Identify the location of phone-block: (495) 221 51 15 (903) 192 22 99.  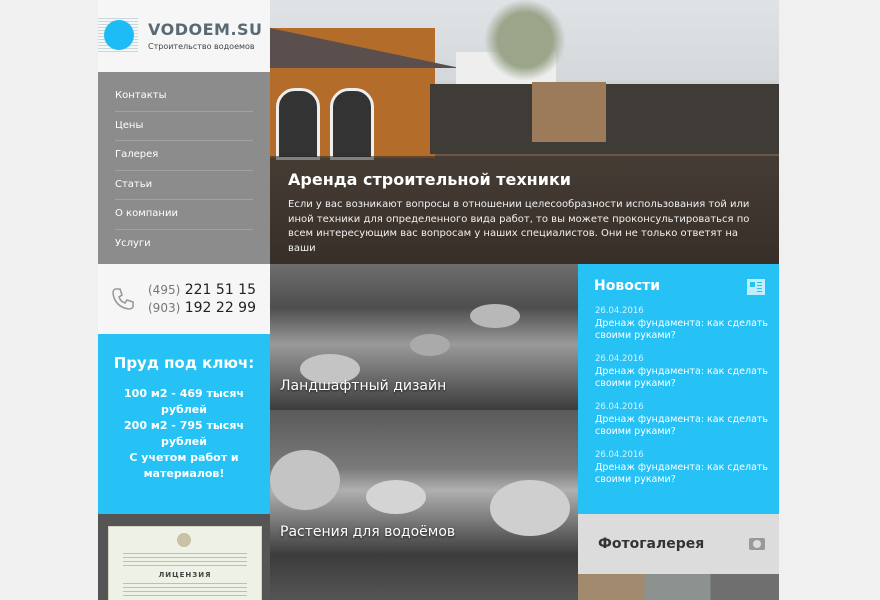
(184, 299).